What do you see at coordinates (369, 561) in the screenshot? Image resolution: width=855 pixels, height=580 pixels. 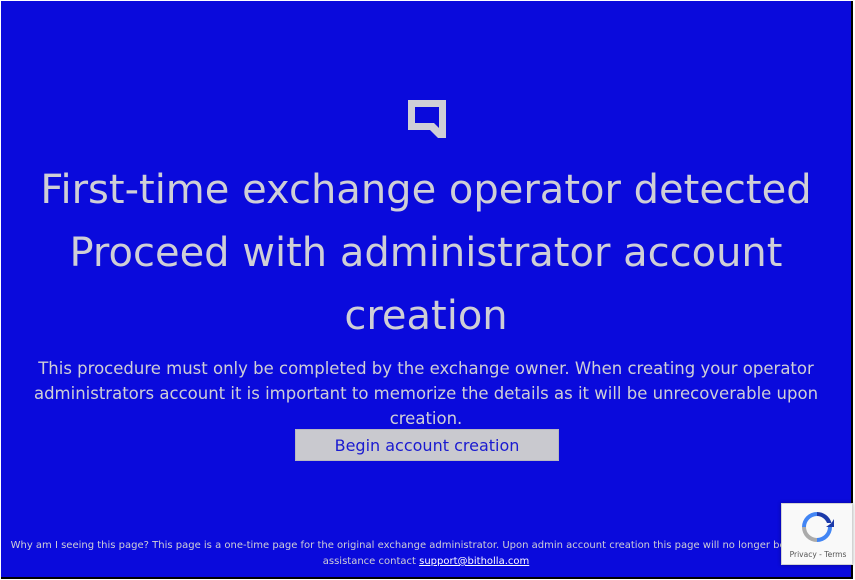 I see `footer-text-line-2: assistance contact` at bounding box center [369, 561].